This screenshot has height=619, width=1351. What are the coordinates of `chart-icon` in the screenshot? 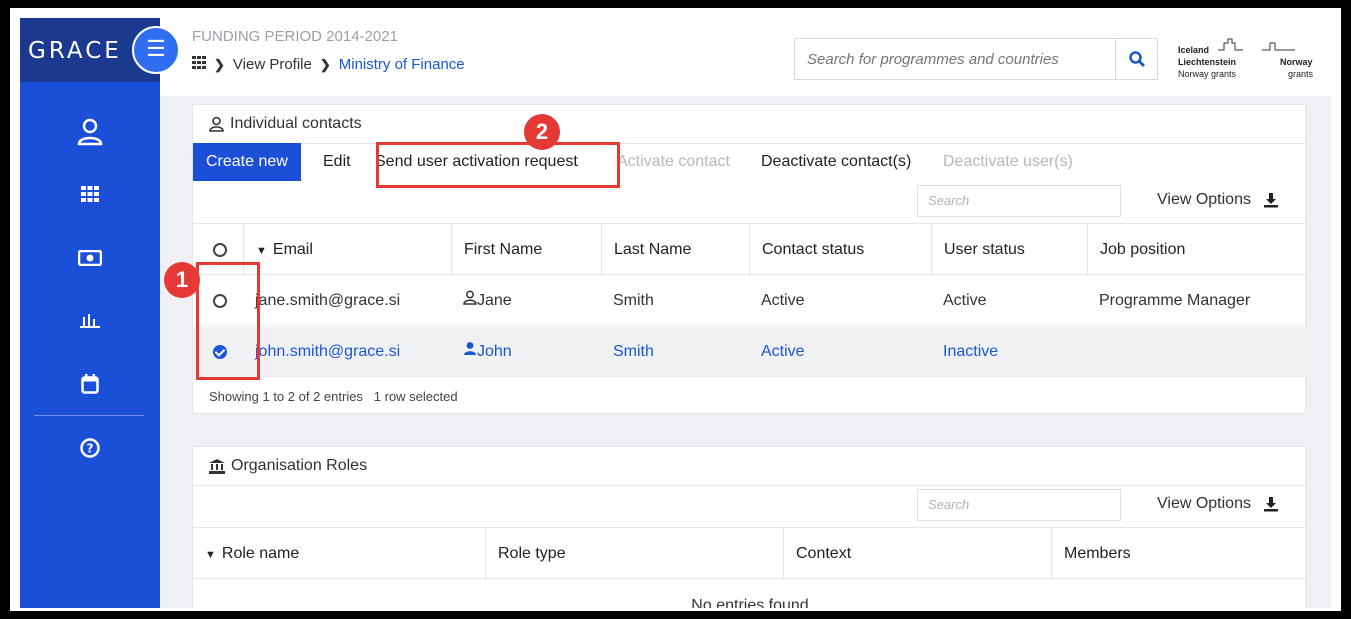 It's located at (90, 322).